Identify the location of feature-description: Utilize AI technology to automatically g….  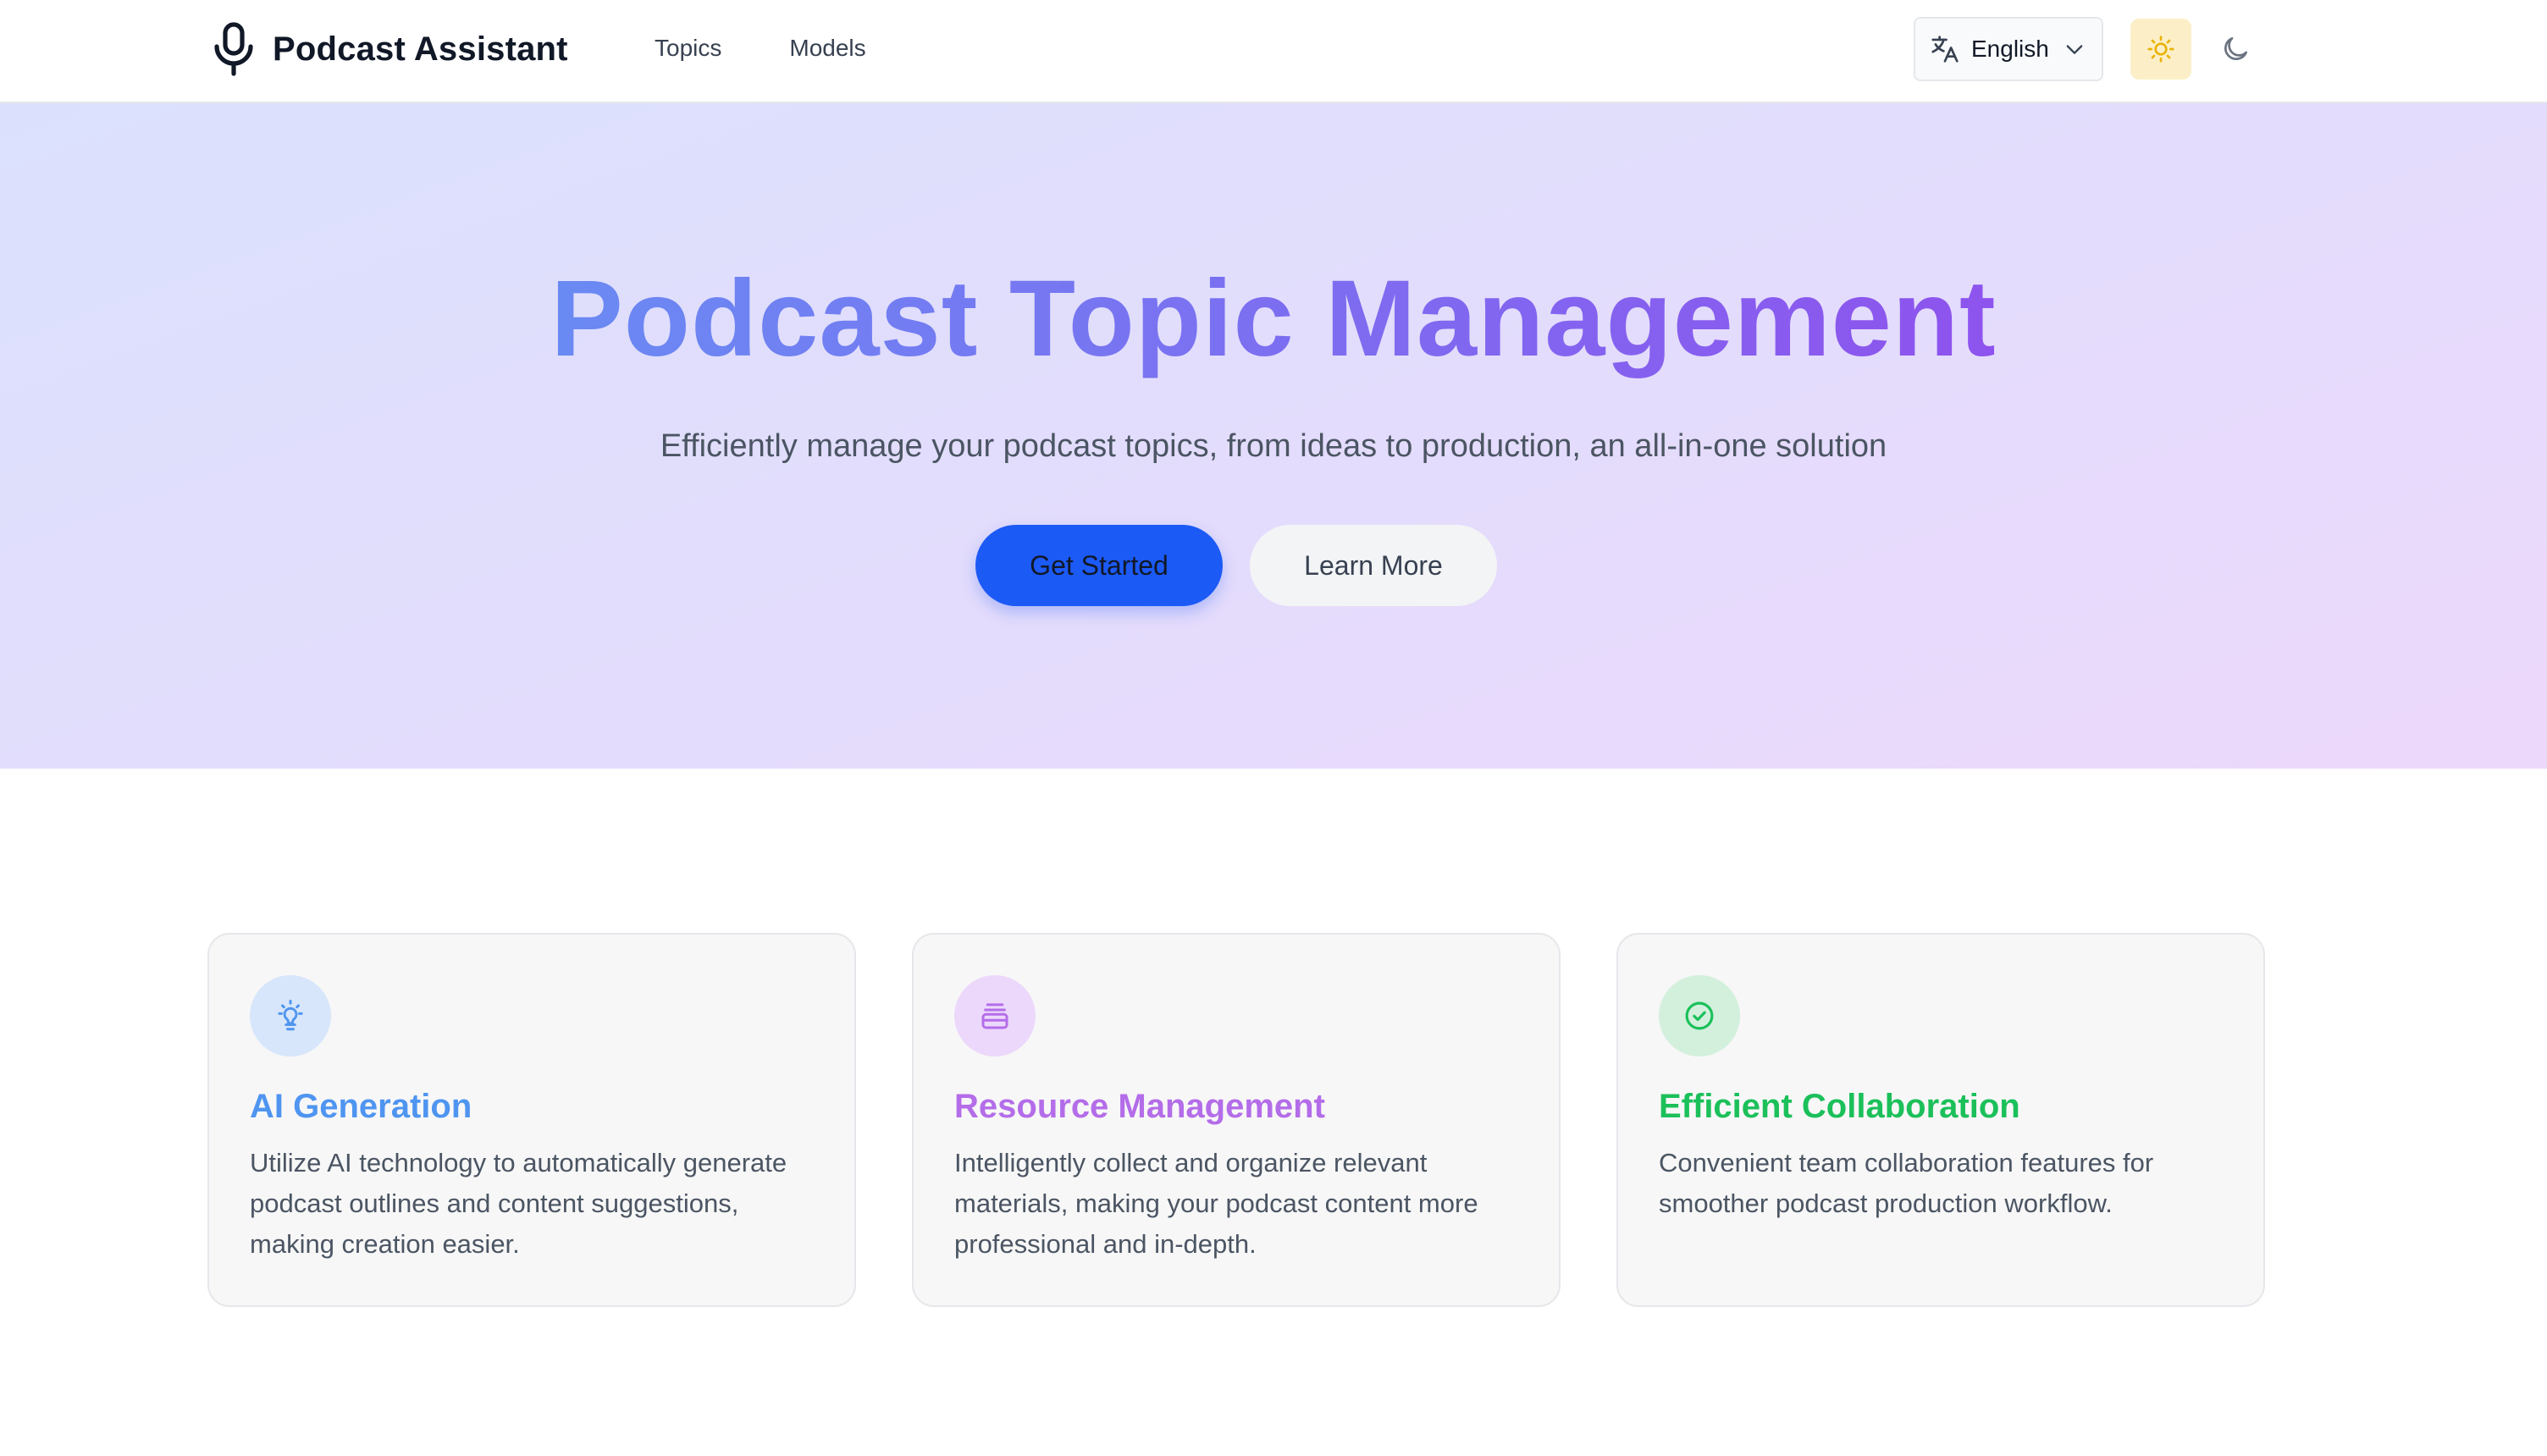
(518, 1203).